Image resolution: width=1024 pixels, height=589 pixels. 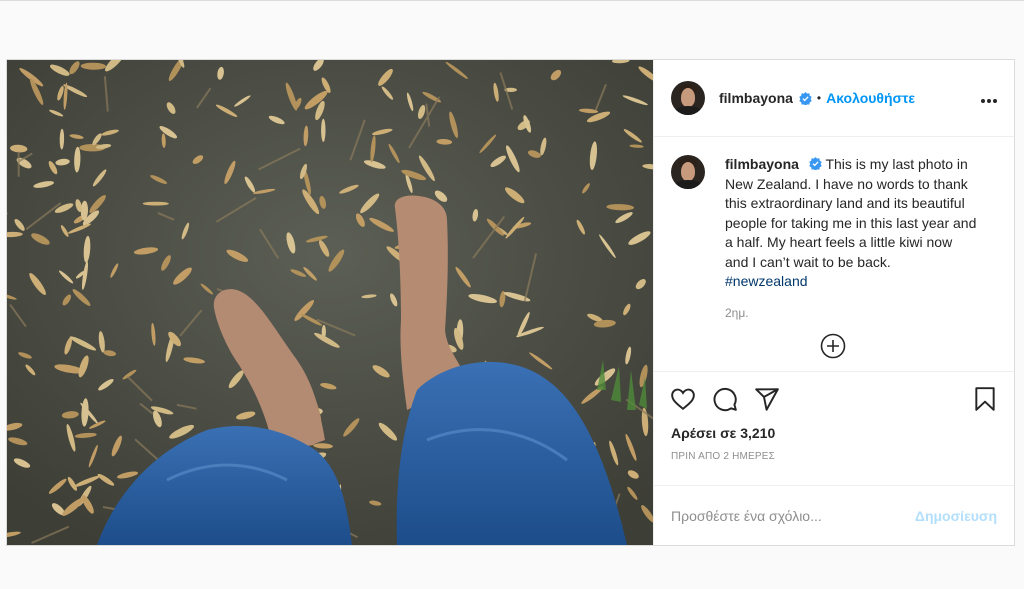 What do you see at coordinates (834, 398) in the screenshot?
I see `action-bar` at bounding box center [834, 398].